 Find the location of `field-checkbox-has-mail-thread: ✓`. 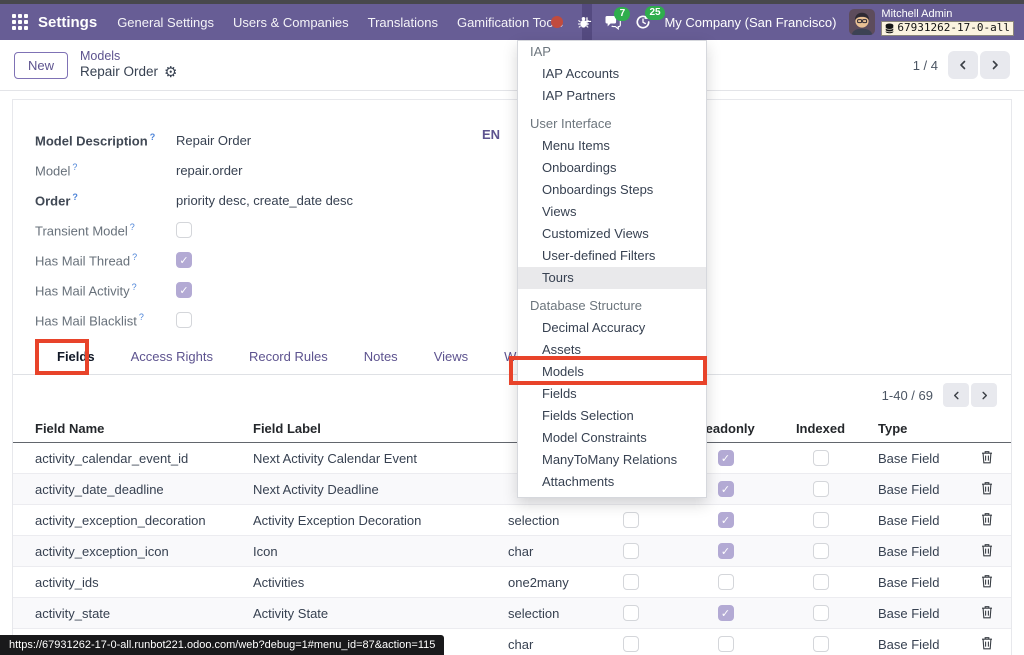

field-checkbox-has-mail-thread: ✓ is located at coordinates (184, 260).